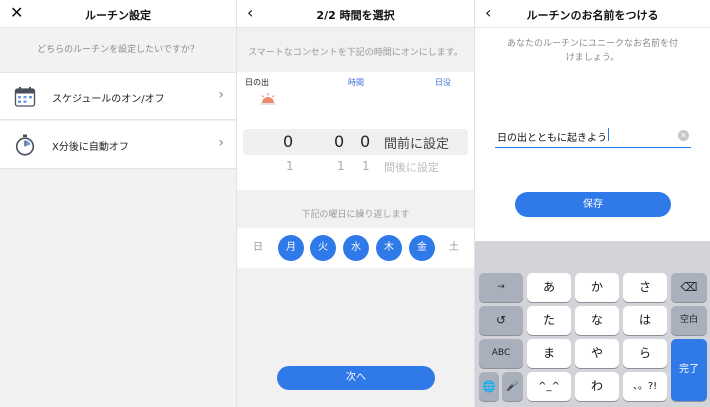  Describe the element at coordinates (355, 98) in the screenshot. I see `mode-selector: 日の出 時間 日没` at that location.